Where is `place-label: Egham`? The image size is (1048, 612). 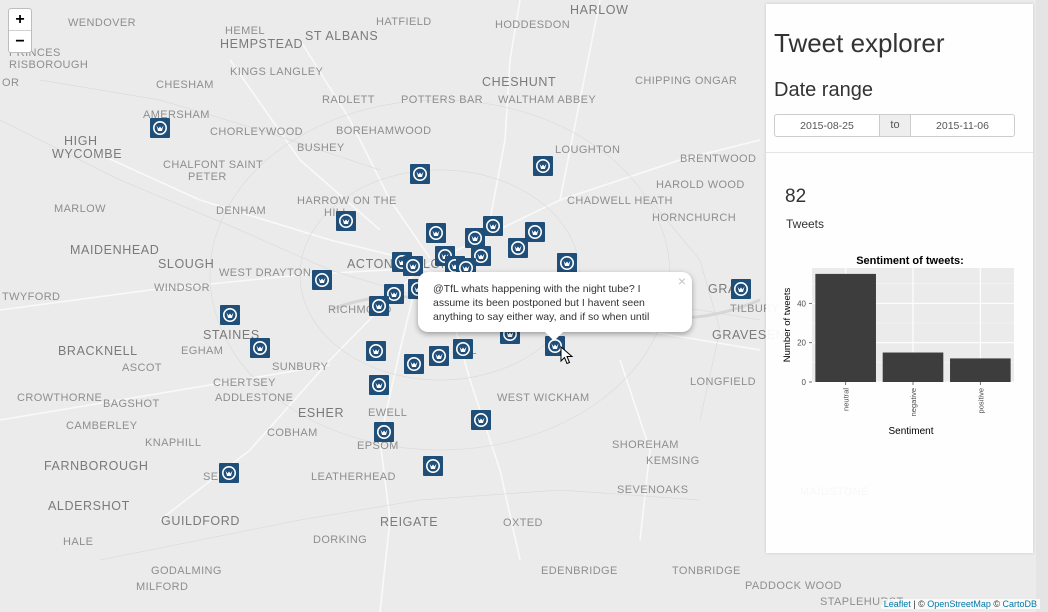 place-label: Egham is located at coordinates (202, 351).